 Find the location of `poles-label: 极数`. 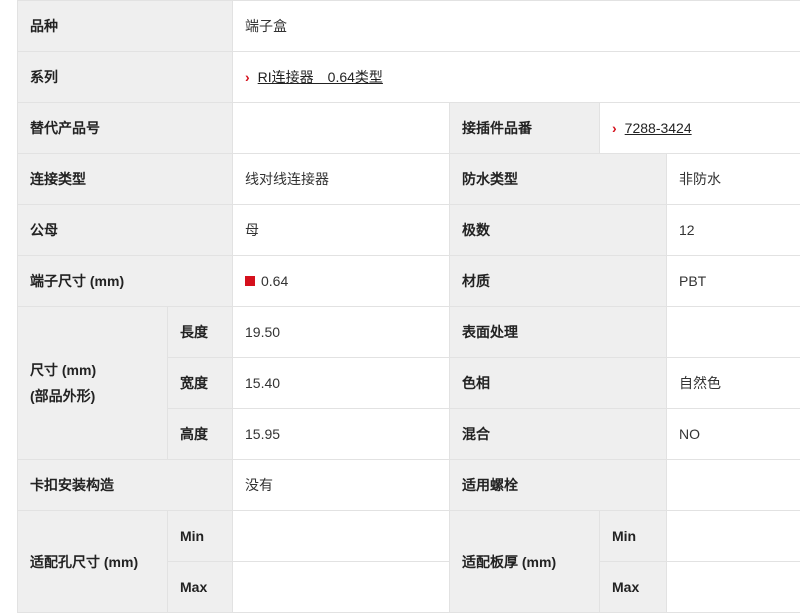

poles-label: 极数 is located at coordinates (558, 230).